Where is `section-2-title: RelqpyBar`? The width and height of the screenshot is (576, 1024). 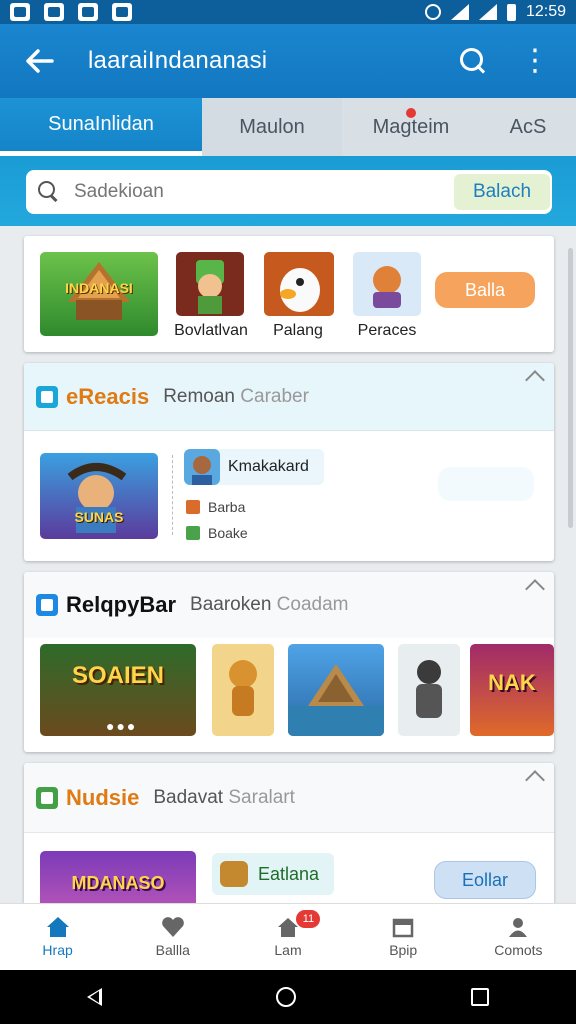
section-2-title: RelqpyBar is located at coordinates (121, 604).